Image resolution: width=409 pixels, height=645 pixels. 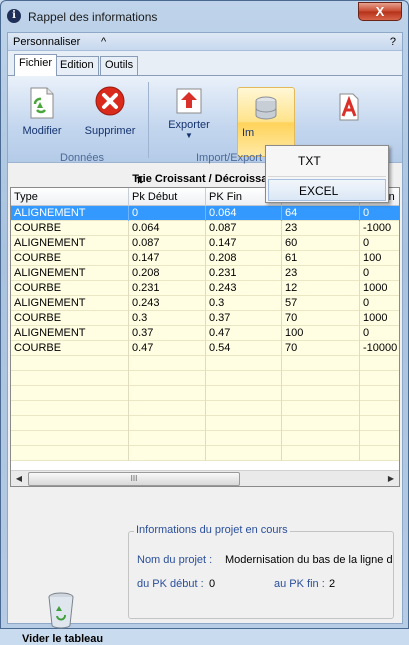 I want to click on table-cell: 1000, so click(x=379, y=318).